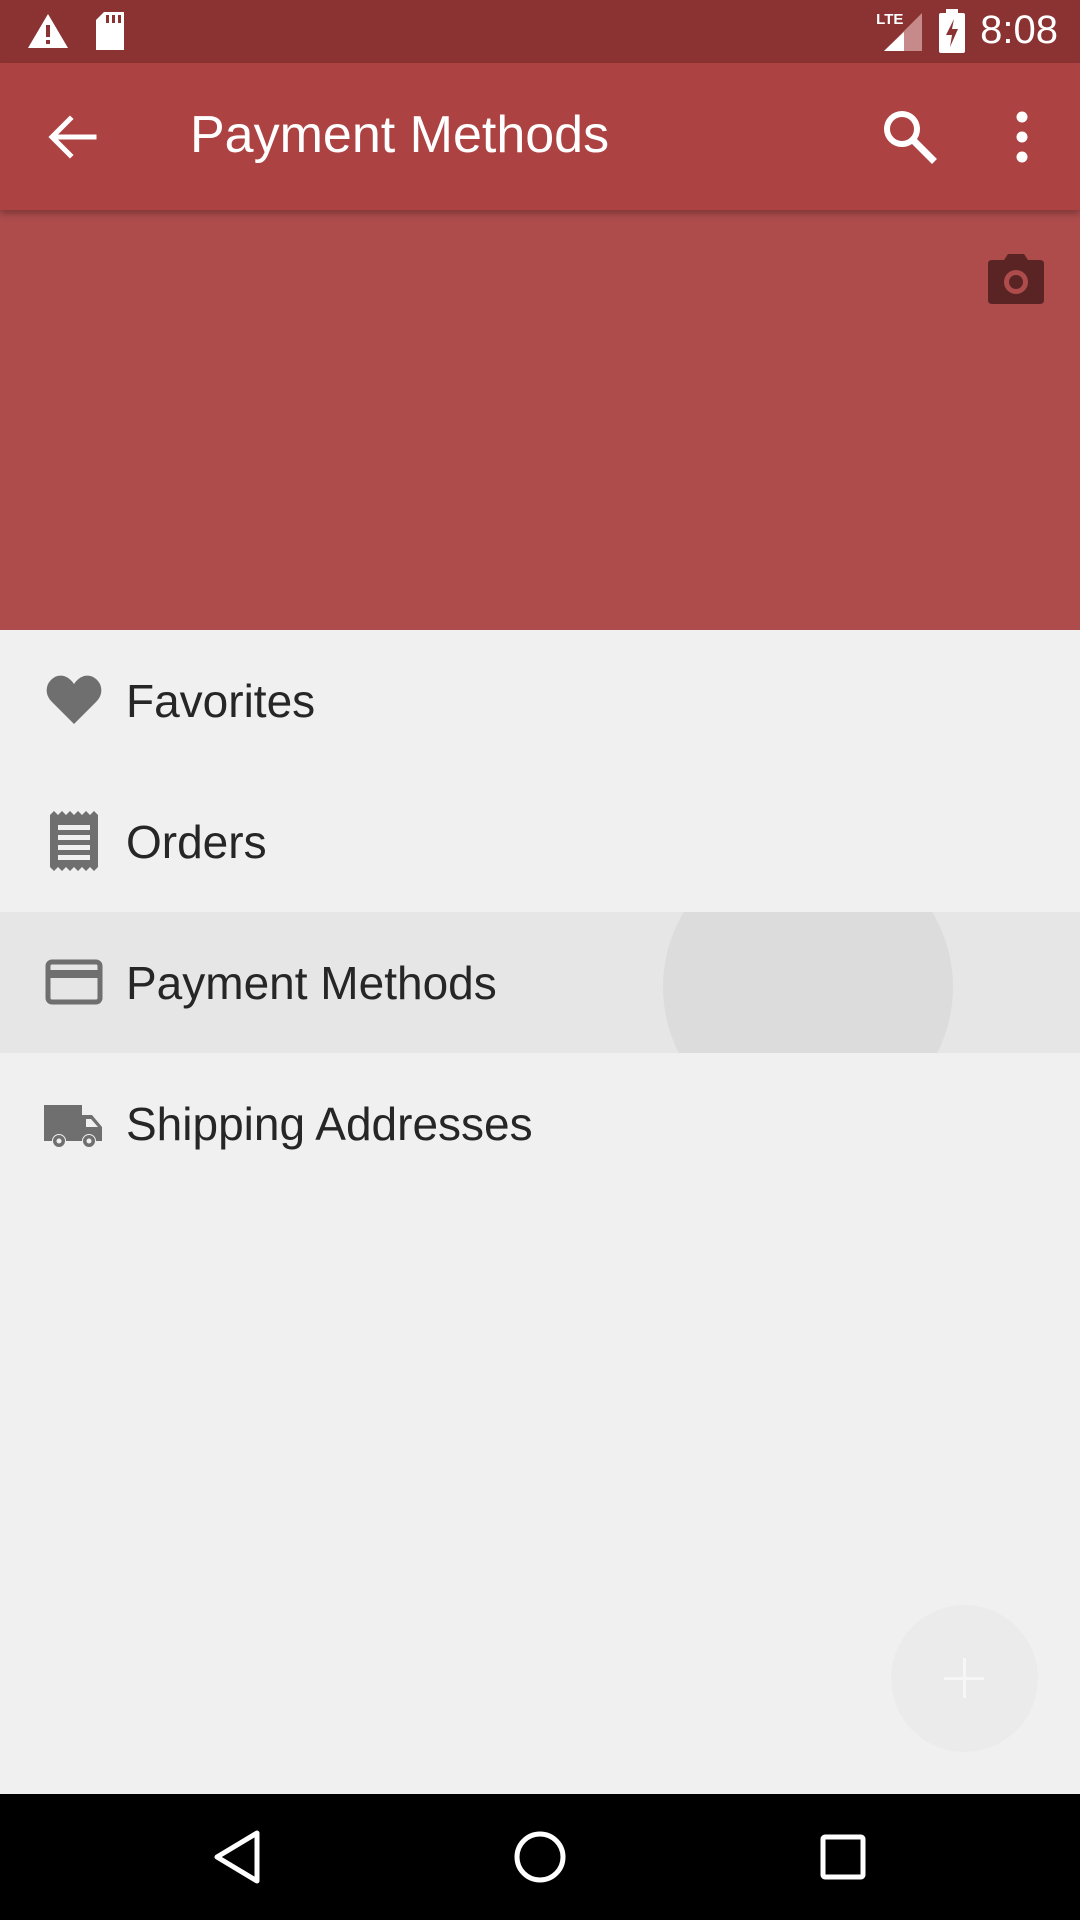 Image resolution: width=1080 pixels, height=1920 pixels. I want to click on warning-icon, so click(48, 31).